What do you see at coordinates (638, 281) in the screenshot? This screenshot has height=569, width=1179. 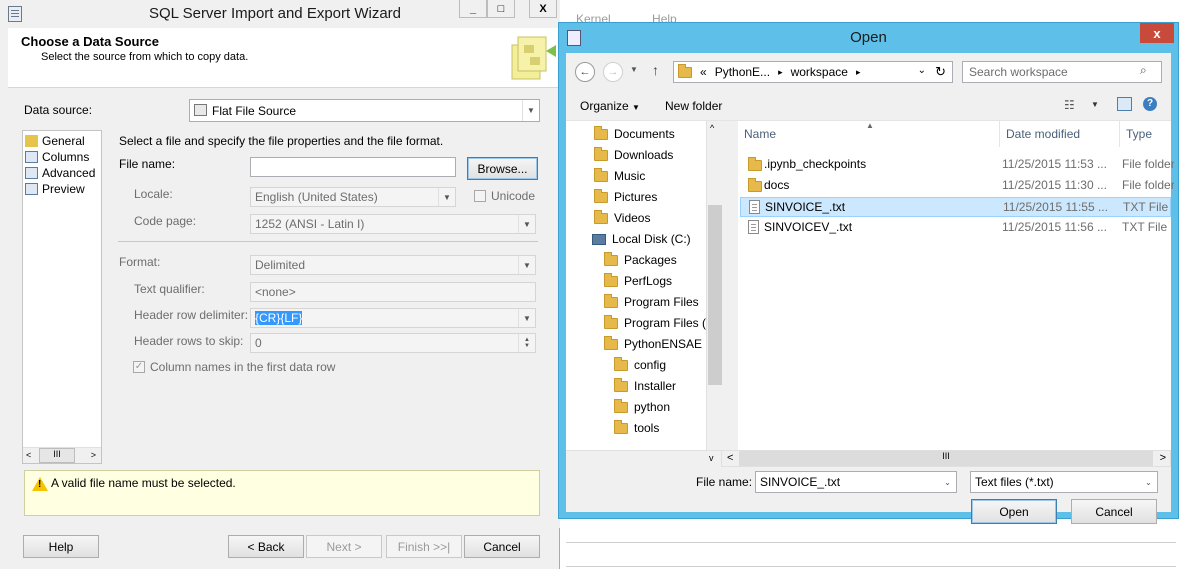 I see `tree-item: PerfLogs` at bounding box center [638, 281].